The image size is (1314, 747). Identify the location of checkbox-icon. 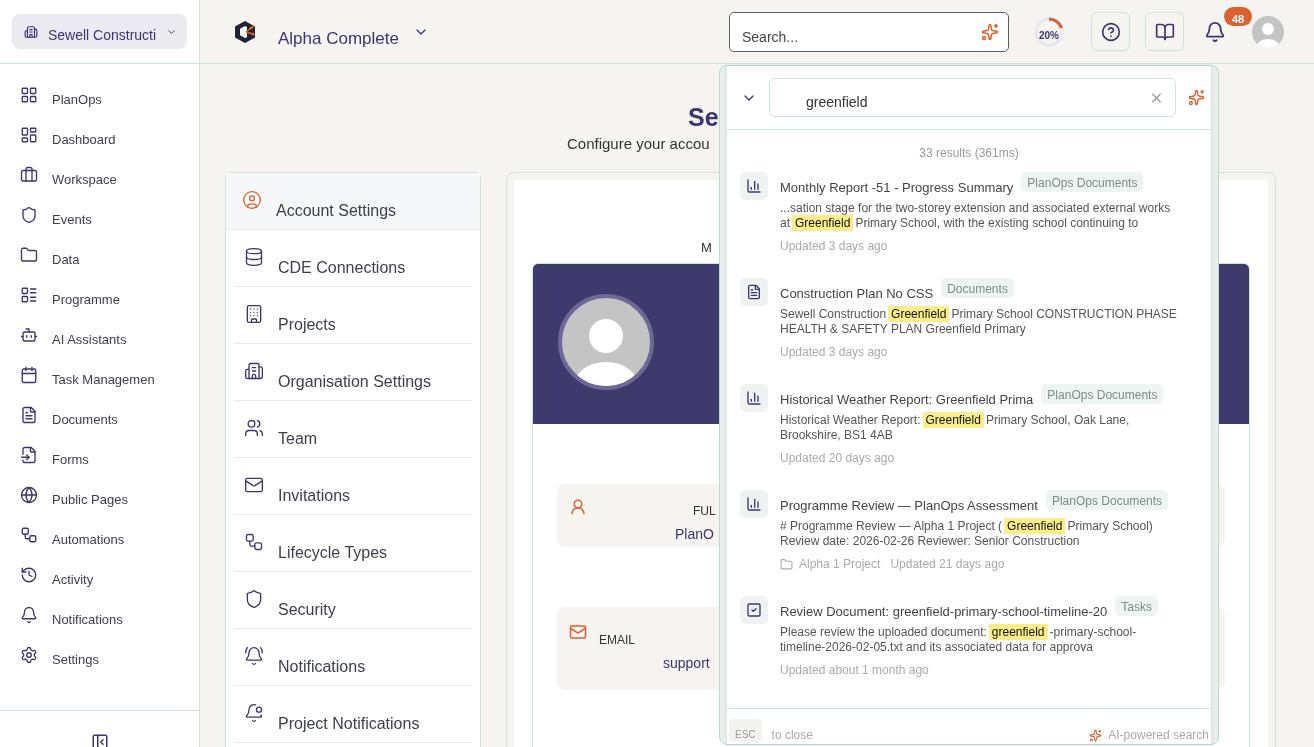
(754, 610).